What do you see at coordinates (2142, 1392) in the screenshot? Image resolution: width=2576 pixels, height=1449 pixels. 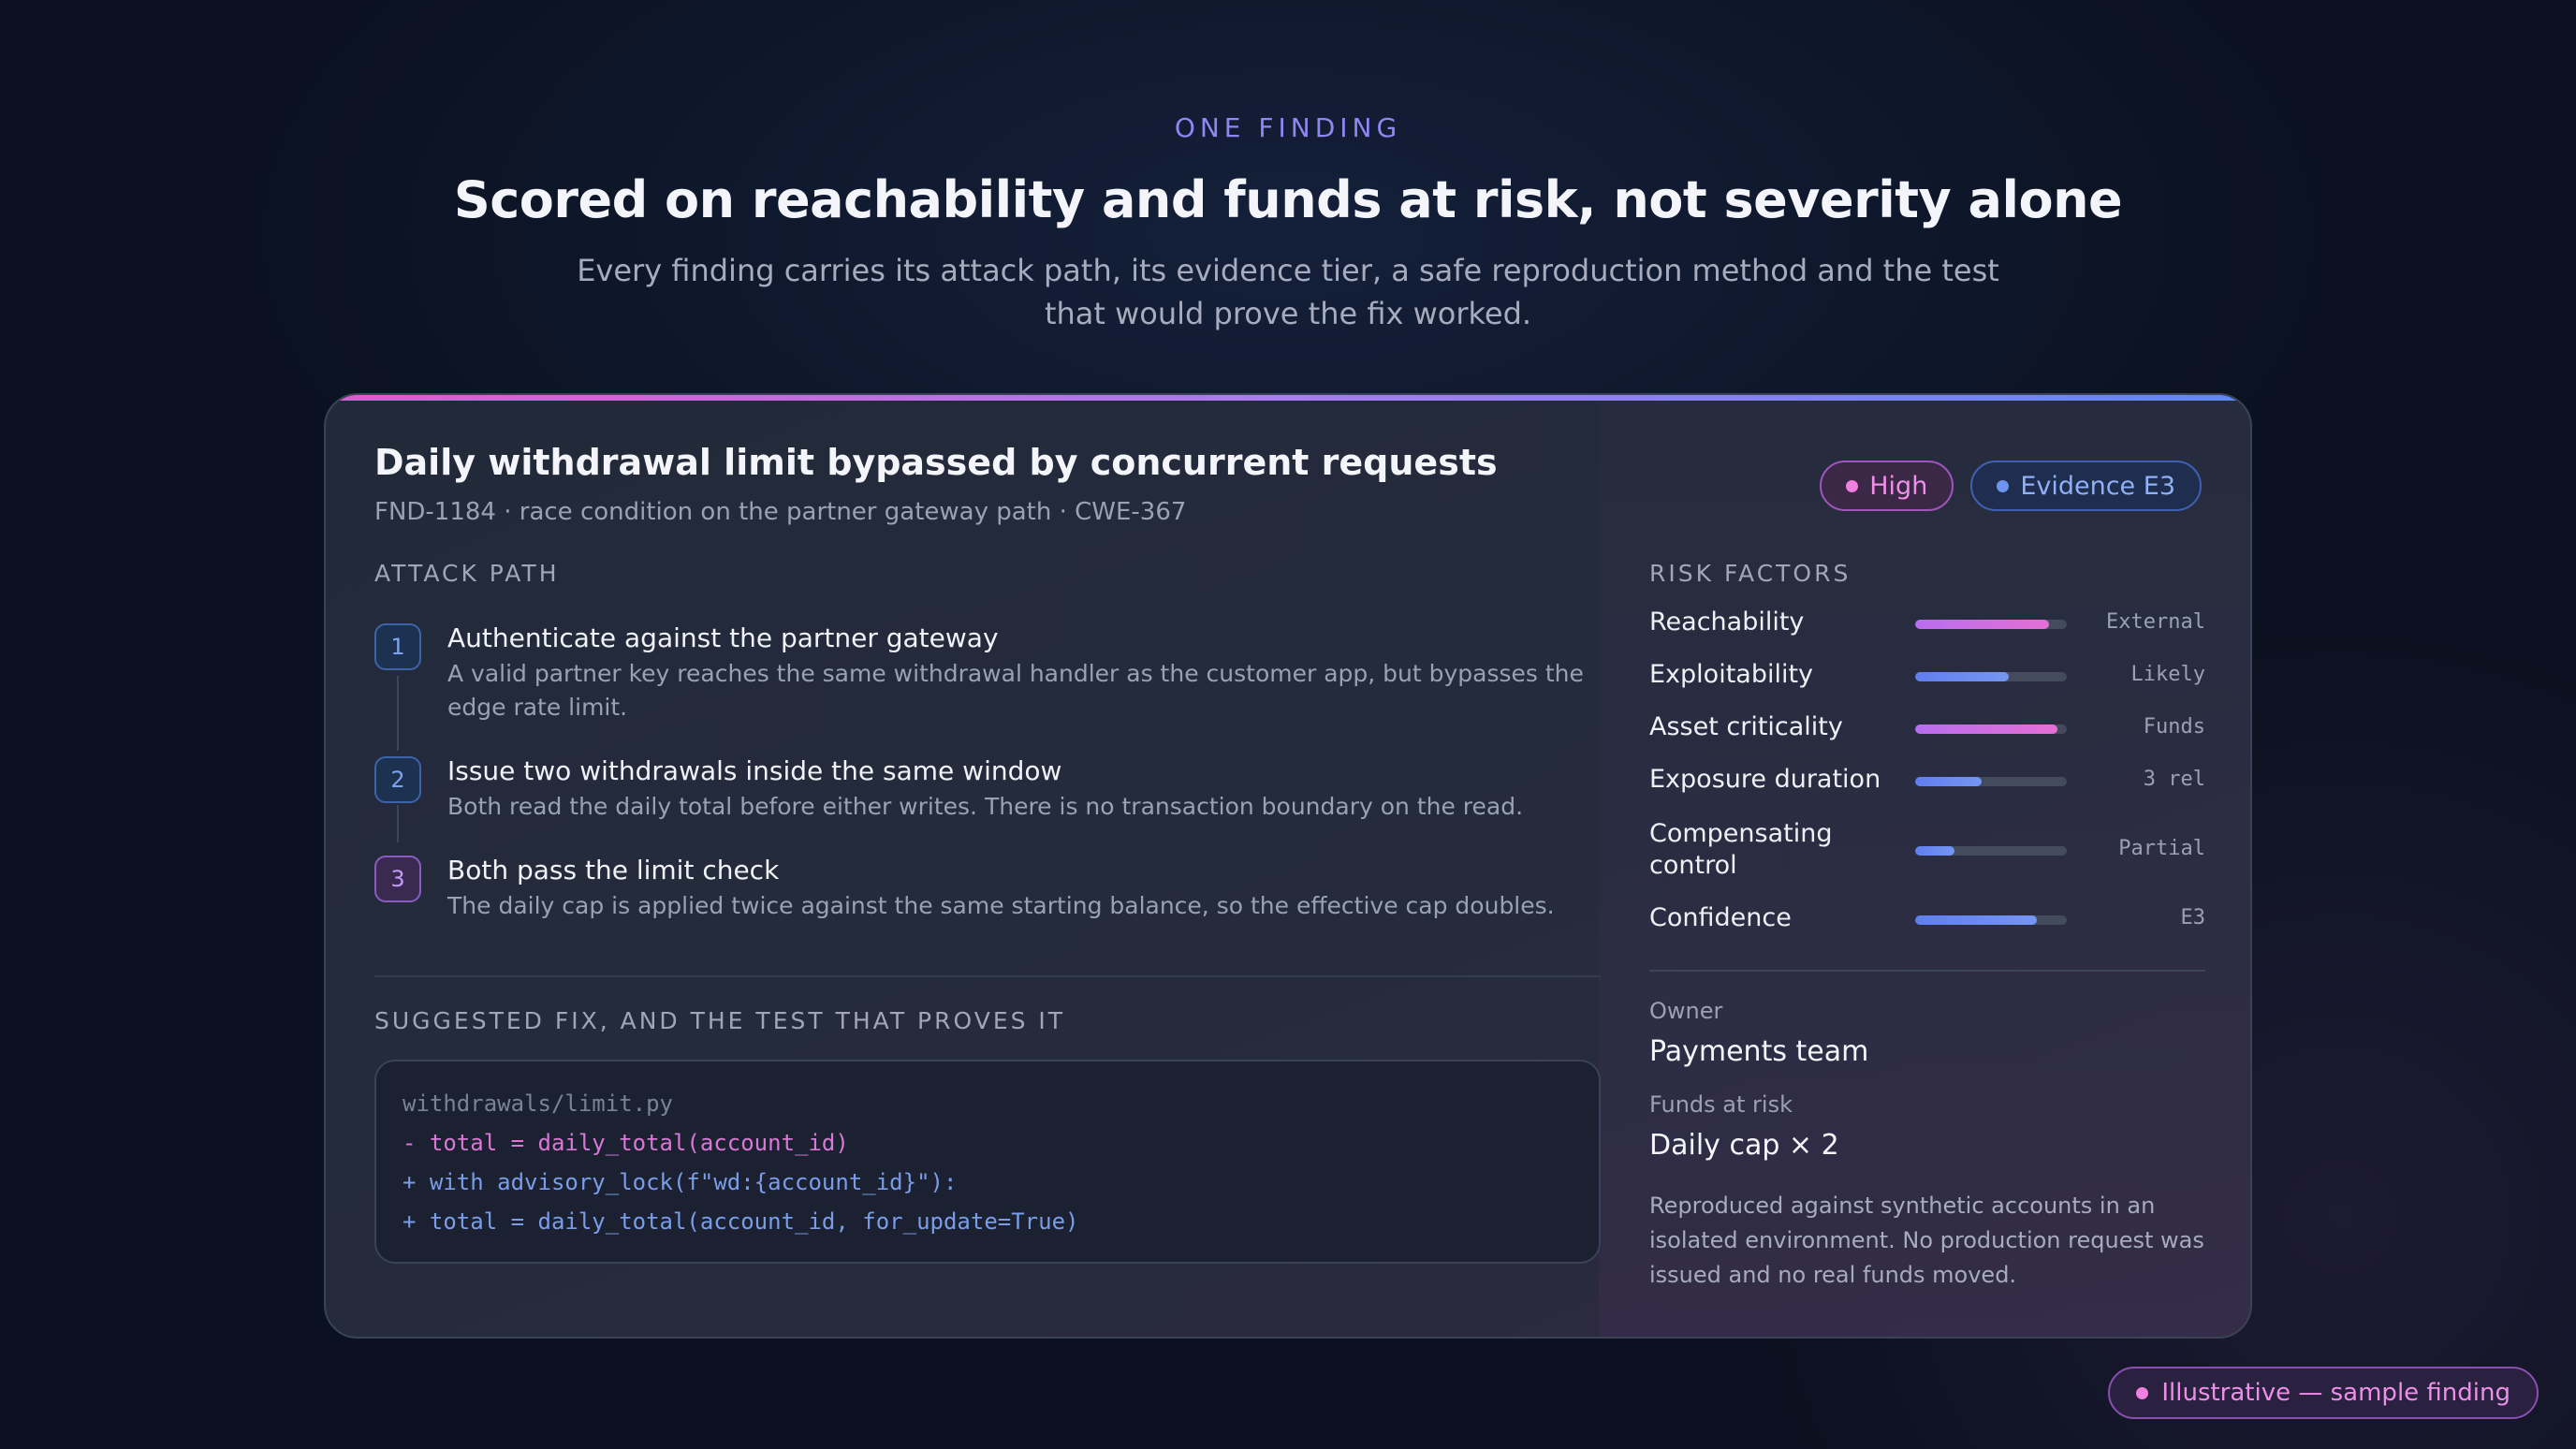 I see `illustrative-dot-icon` at bounding box center [2142, 1392].